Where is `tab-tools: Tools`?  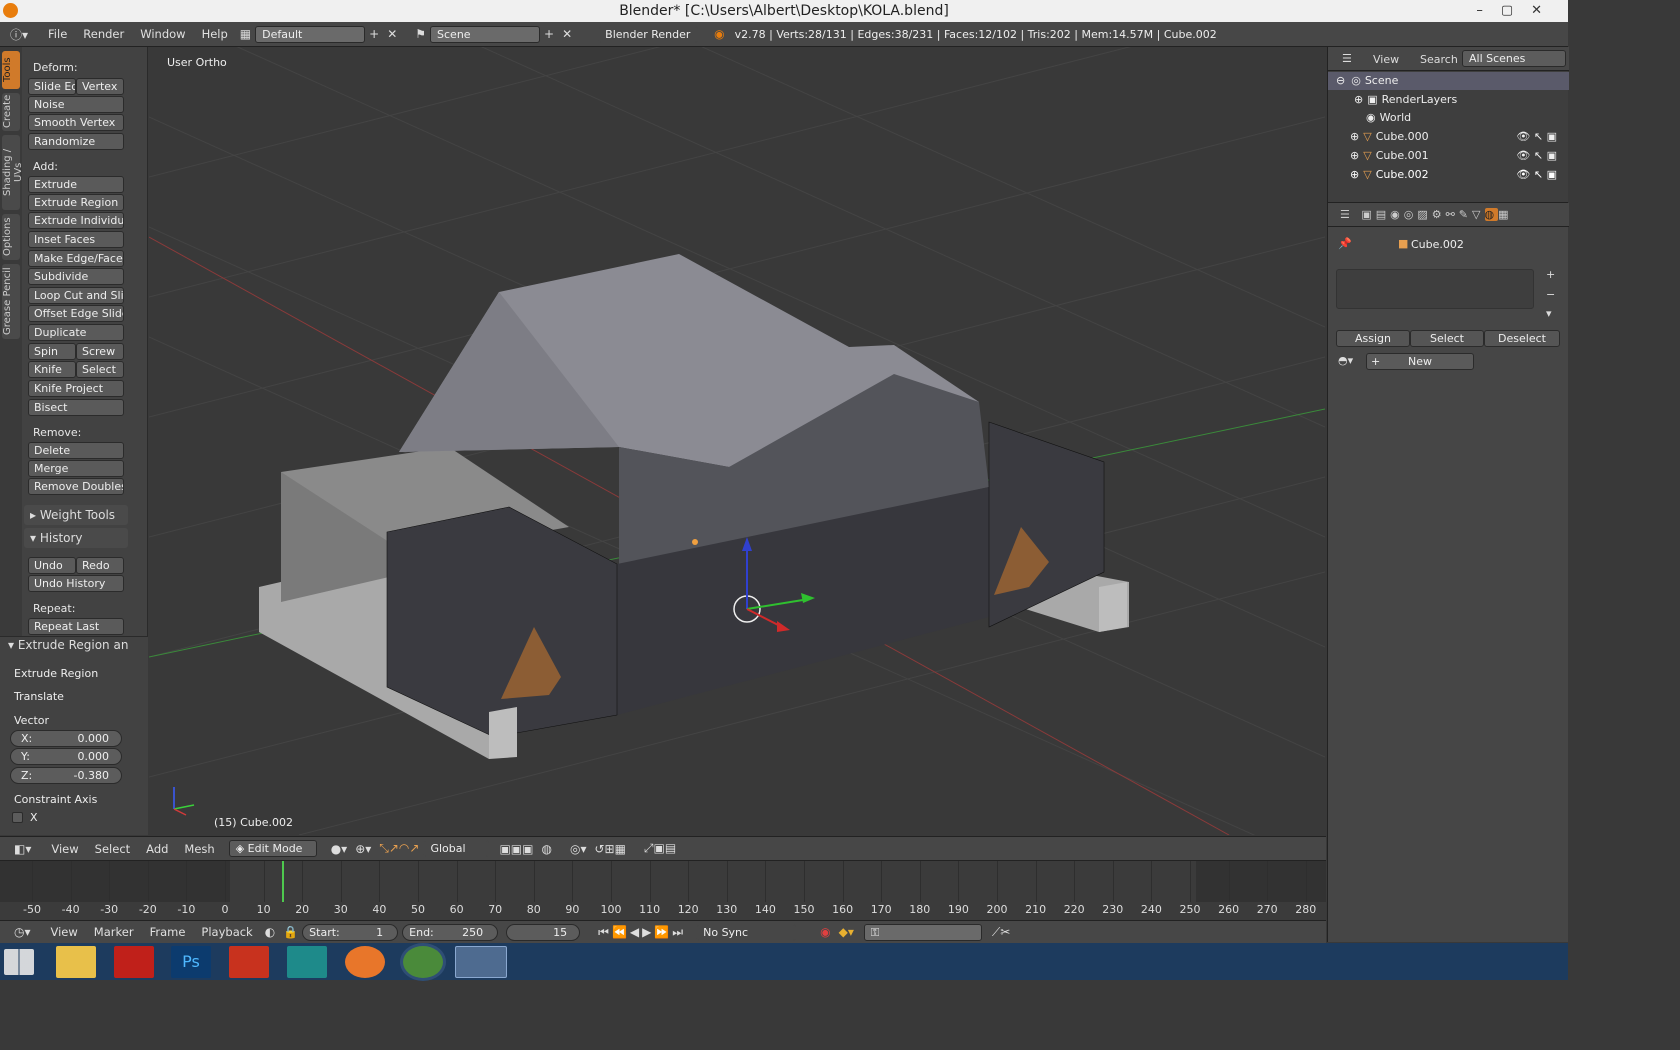 tab-tools: Tools is located at coordinates (11, 70).